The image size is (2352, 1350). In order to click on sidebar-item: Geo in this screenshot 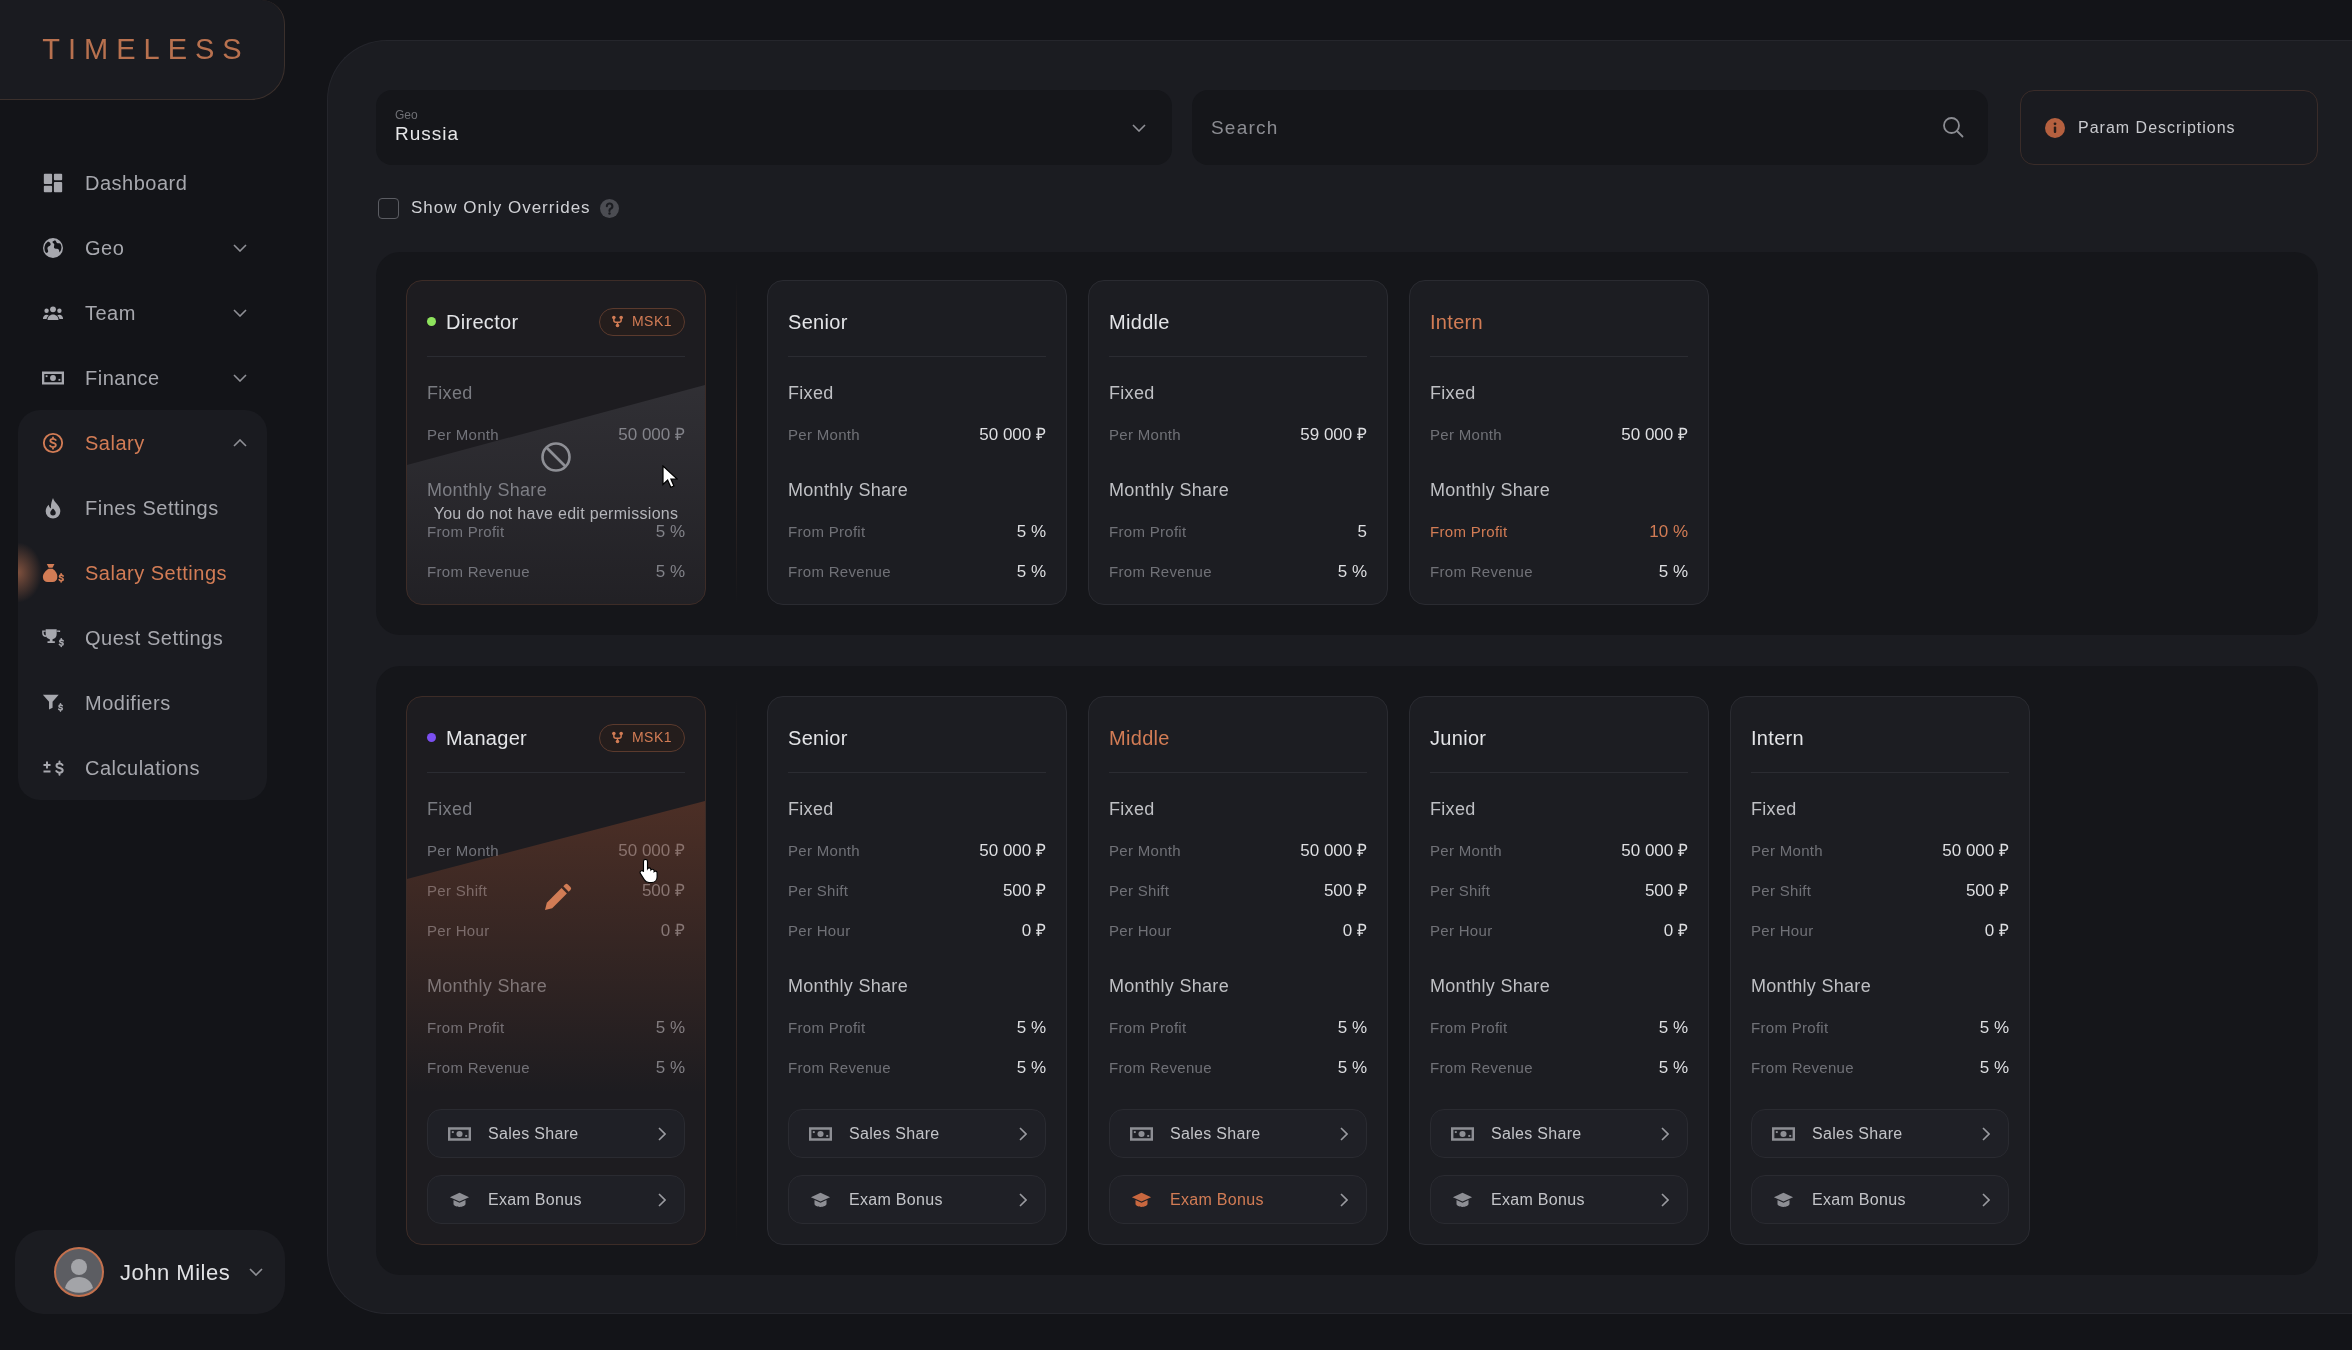, I will do `click(142, 247)`.